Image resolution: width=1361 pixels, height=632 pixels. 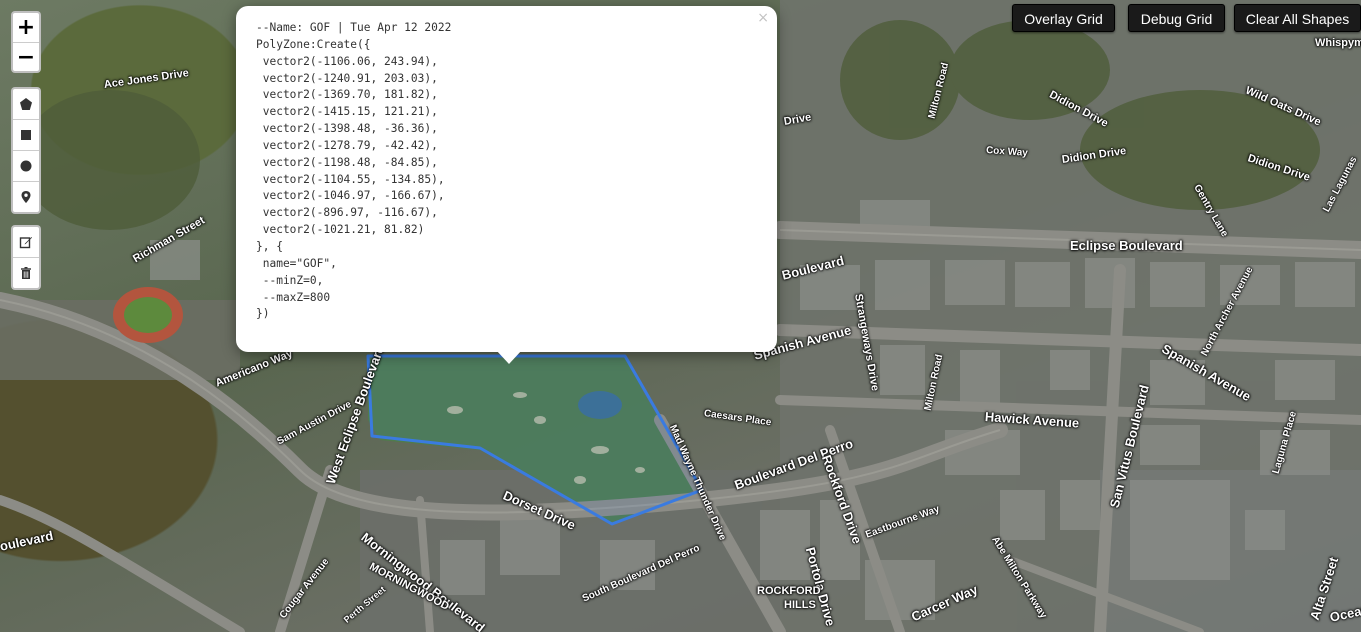 What do you see at coordinates (347, 61) in the screenshot?
I see `code-line: vector2(-1106.06, 243.94),` at bounding box center [347, 61].